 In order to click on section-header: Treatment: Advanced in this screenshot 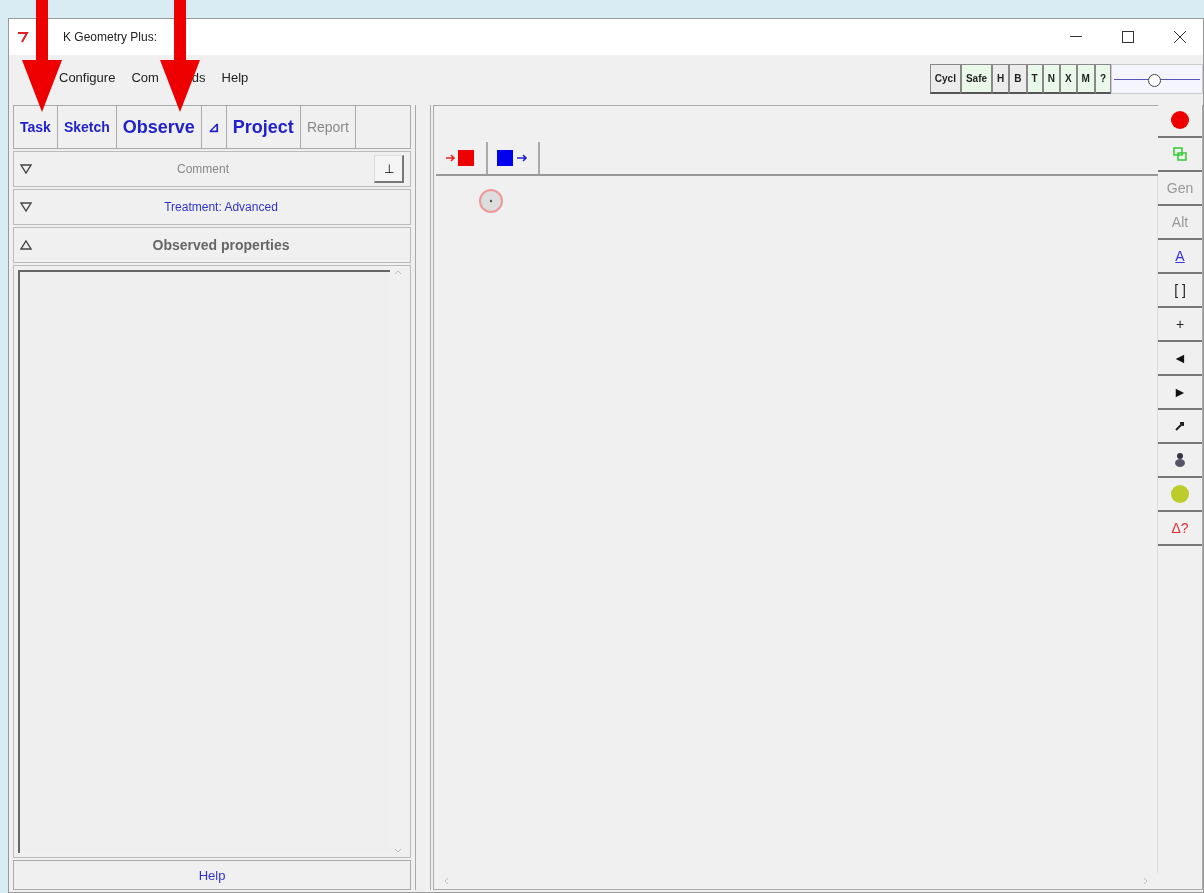, I will do `click(212, 207)`.